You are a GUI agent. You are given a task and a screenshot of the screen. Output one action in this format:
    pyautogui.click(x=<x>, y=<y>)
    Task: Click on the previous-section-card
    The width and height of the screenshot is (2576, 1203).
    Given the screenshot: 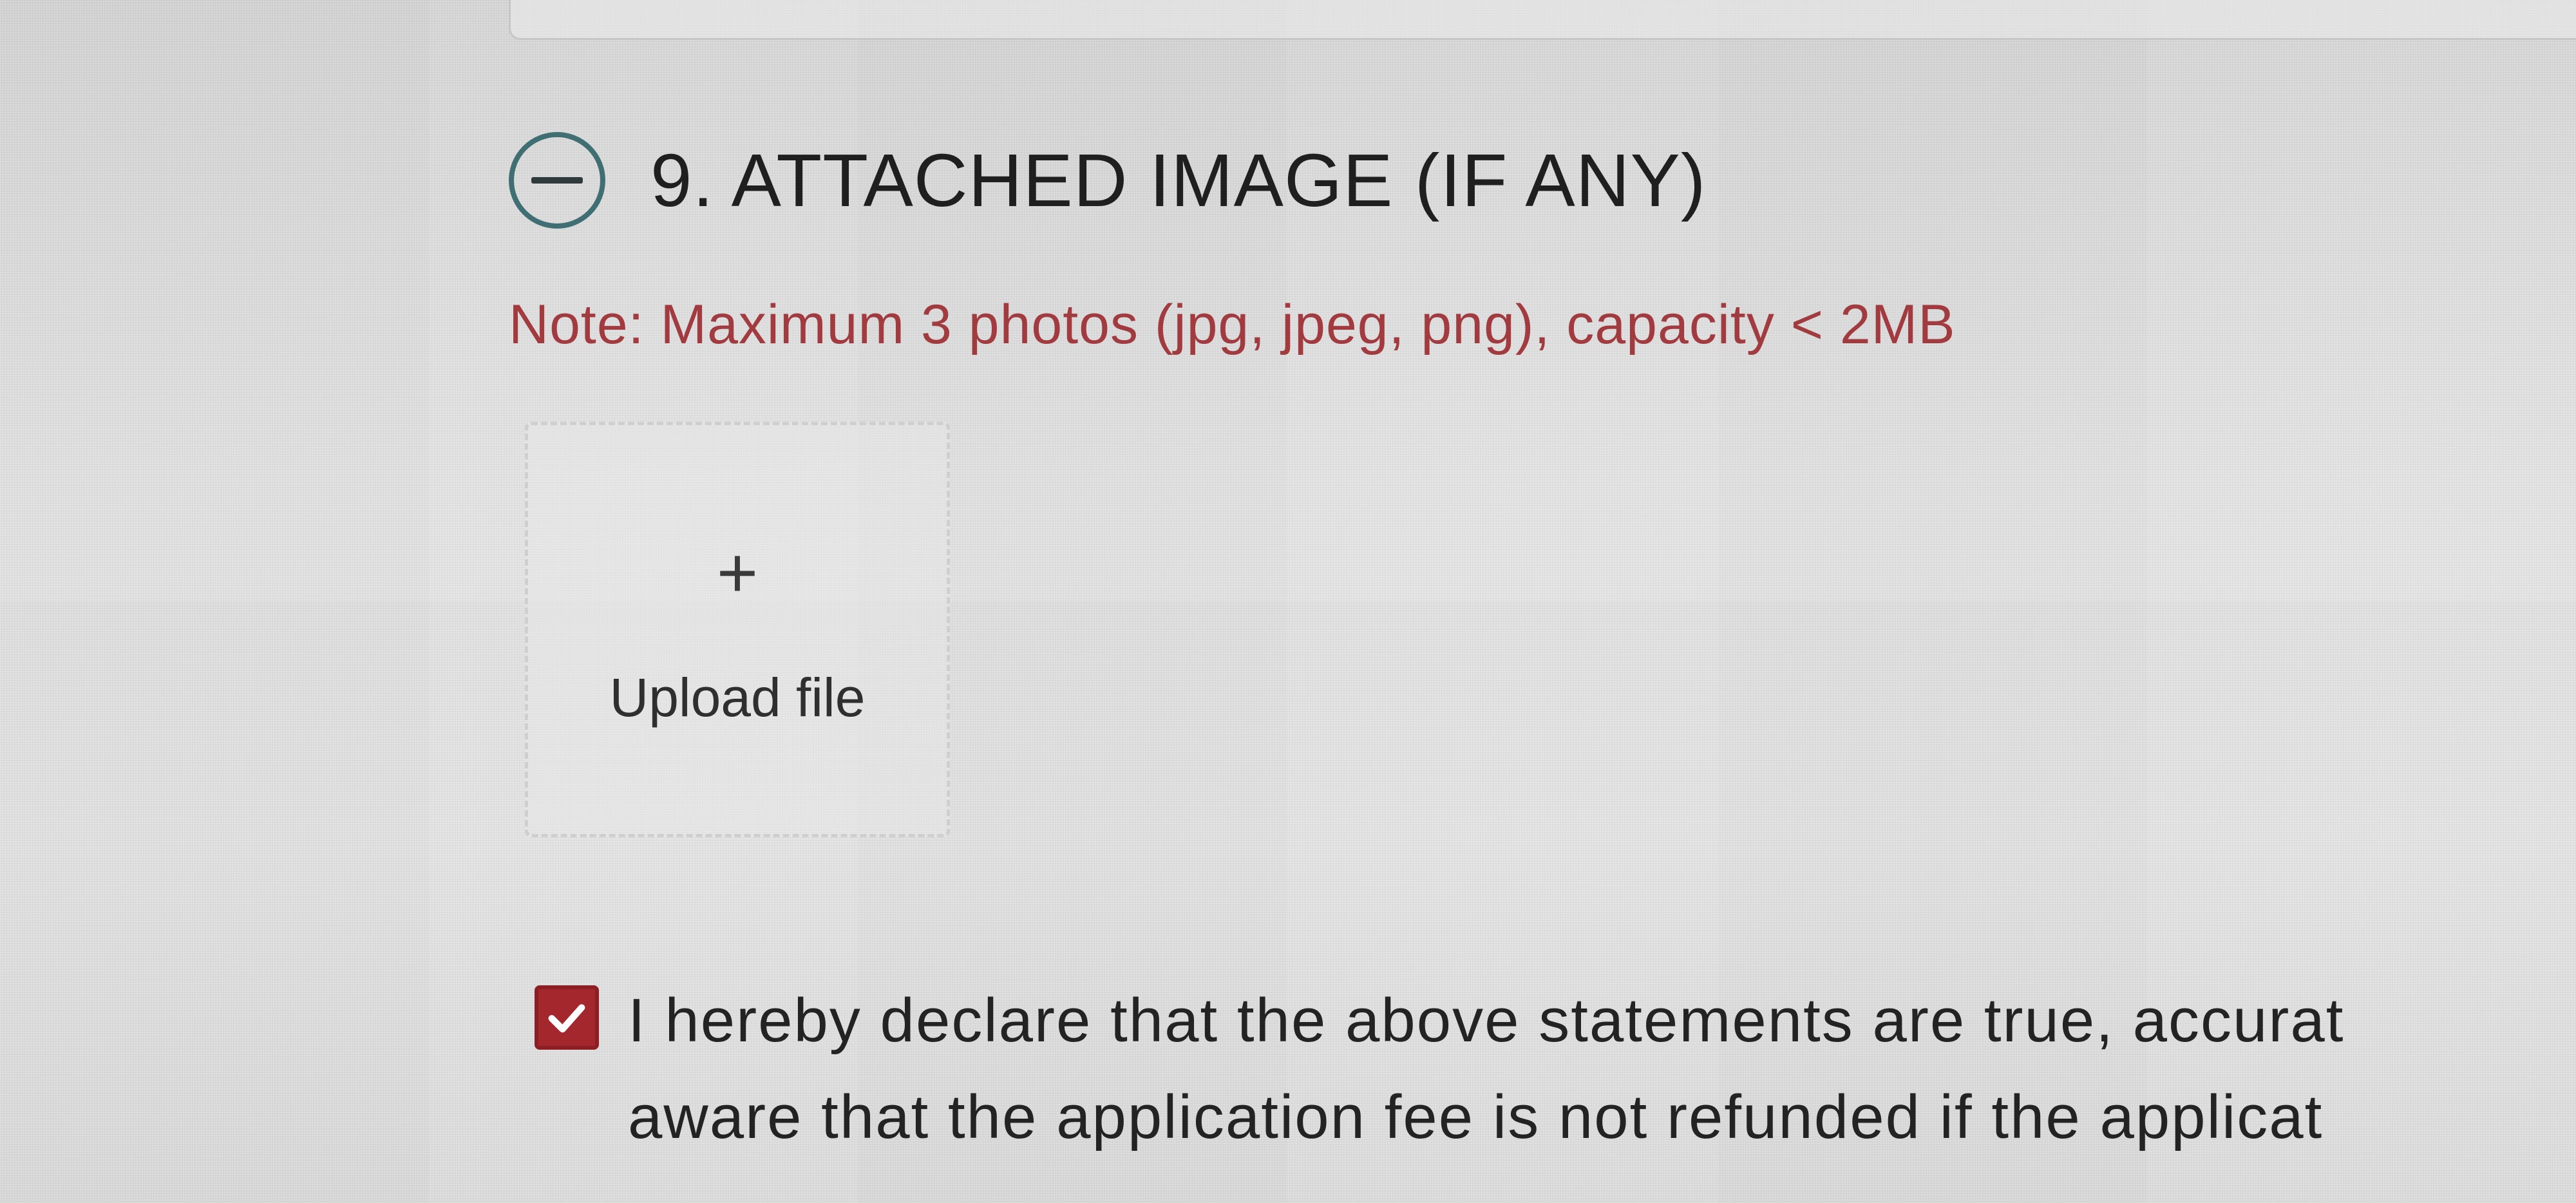 What is the action you would take?
    pyautogui.click(x=1543, y=20)
    